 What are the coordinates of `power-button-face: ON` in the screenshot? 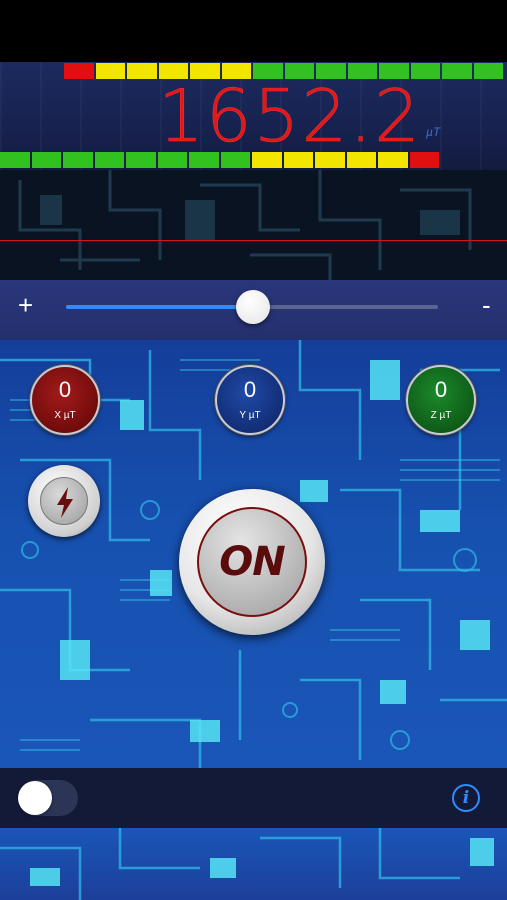 It's located at (252, 562).